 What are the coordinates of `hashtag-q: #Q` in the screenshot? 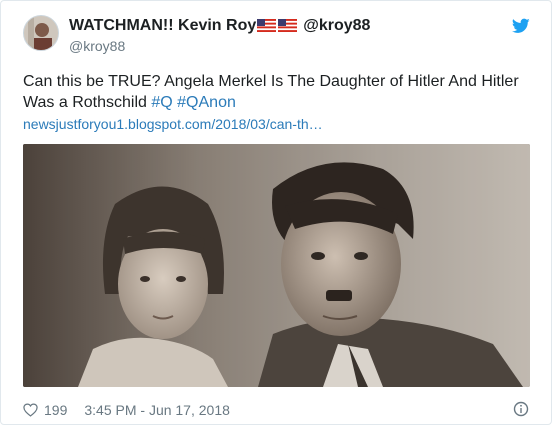 It's located at (161, 102).